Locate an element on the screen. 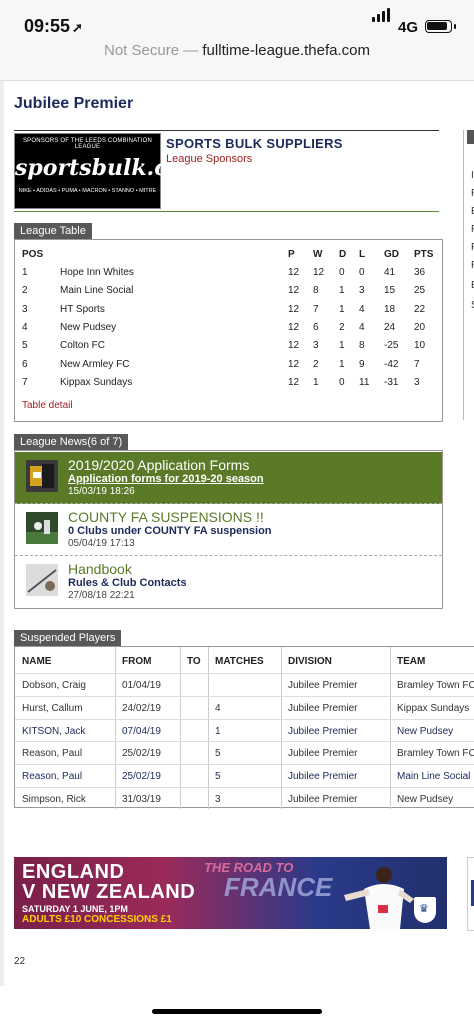 The width and height of the screenshot is (474, 1026). network-type: 4G is located at coordinates (408, 27).